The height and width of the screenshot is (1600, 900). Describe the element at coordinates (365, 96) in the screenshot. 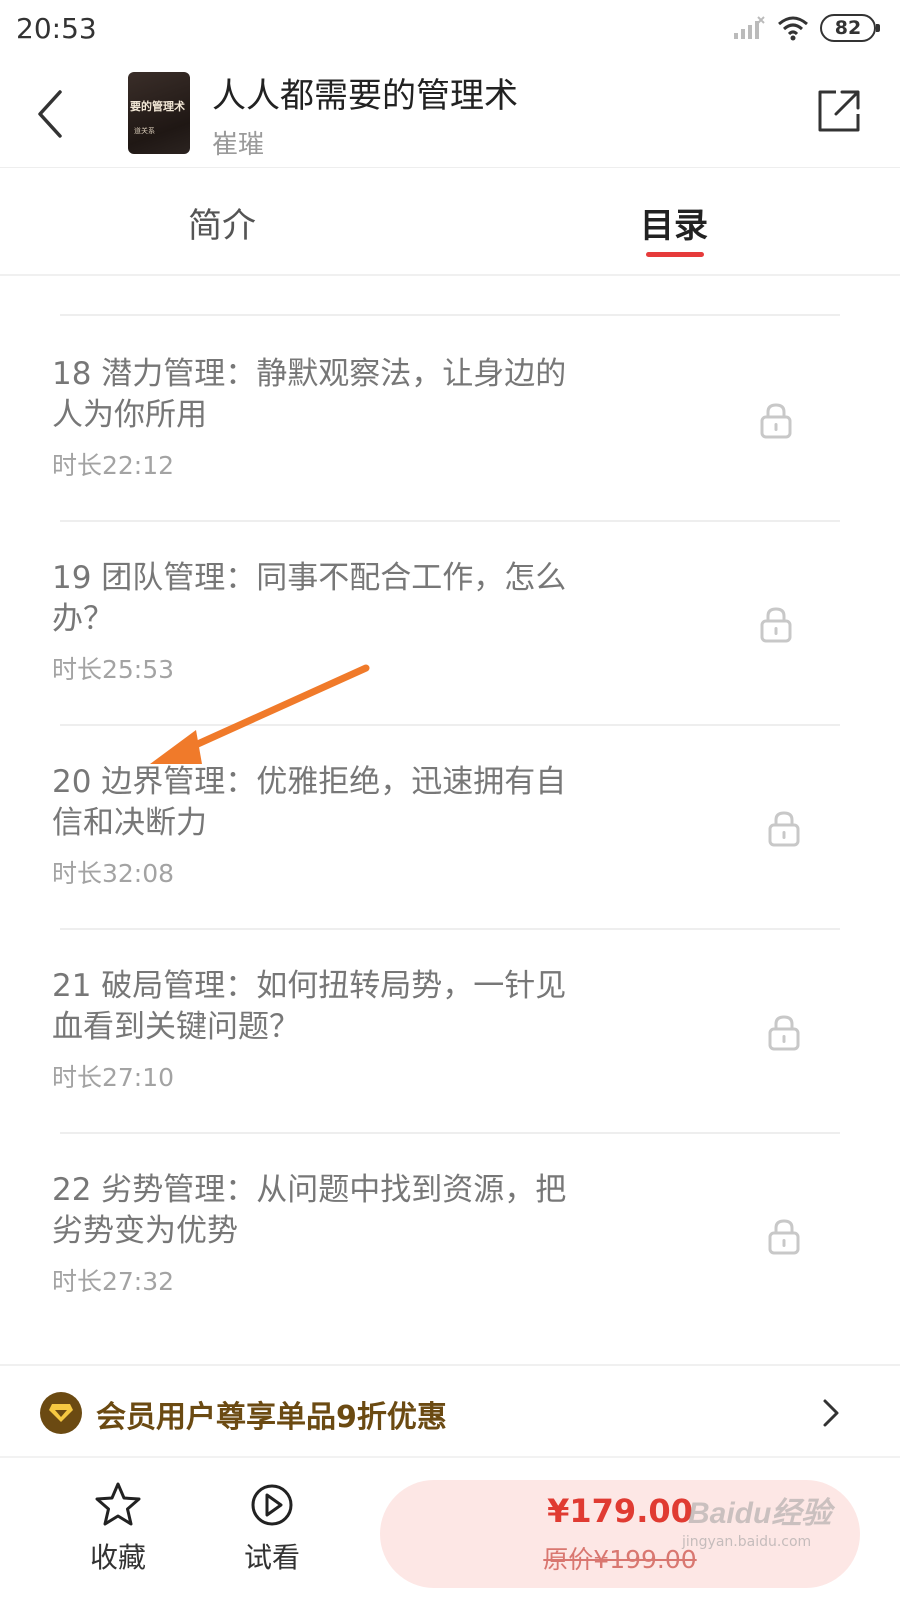

I see `page-title: 人人都需要的管理术` at that location.